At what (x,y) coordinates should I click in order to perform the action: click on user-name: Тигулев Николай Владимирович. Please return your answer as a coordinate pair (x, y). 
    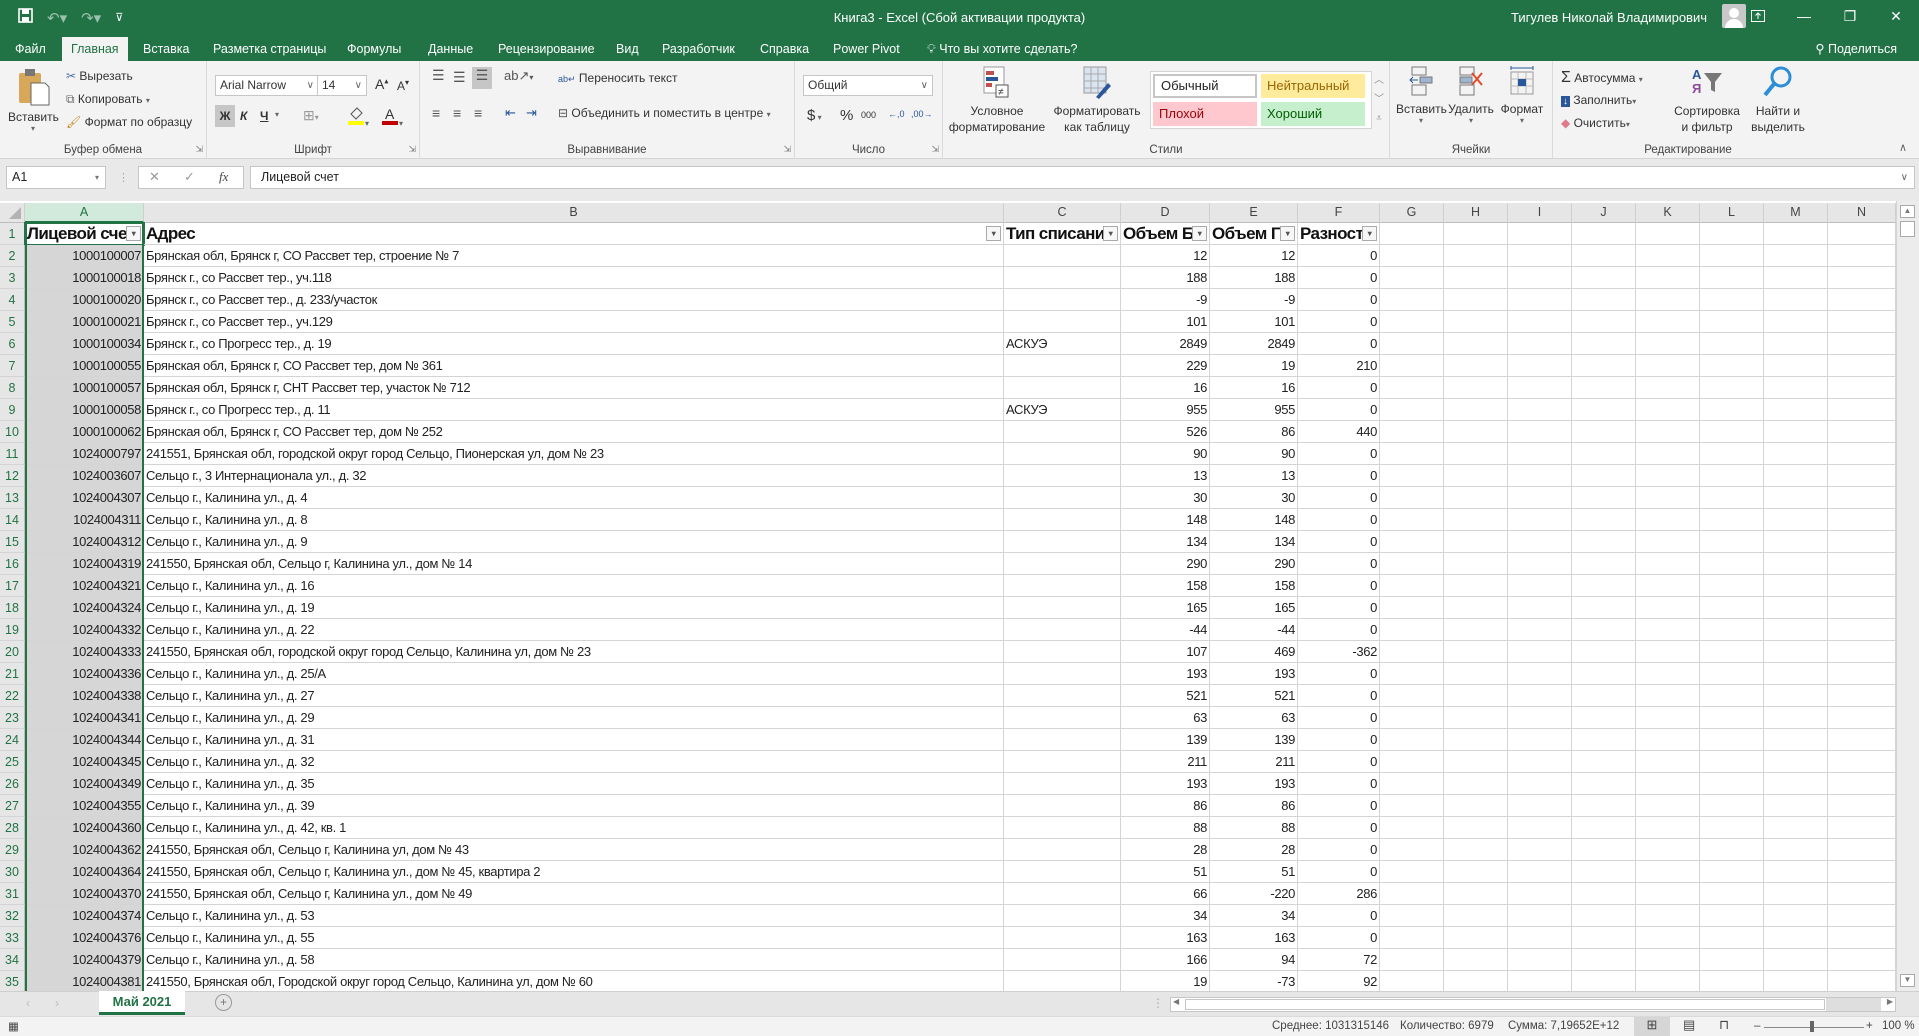
    Looking at the image, I should click on (1609, 17).